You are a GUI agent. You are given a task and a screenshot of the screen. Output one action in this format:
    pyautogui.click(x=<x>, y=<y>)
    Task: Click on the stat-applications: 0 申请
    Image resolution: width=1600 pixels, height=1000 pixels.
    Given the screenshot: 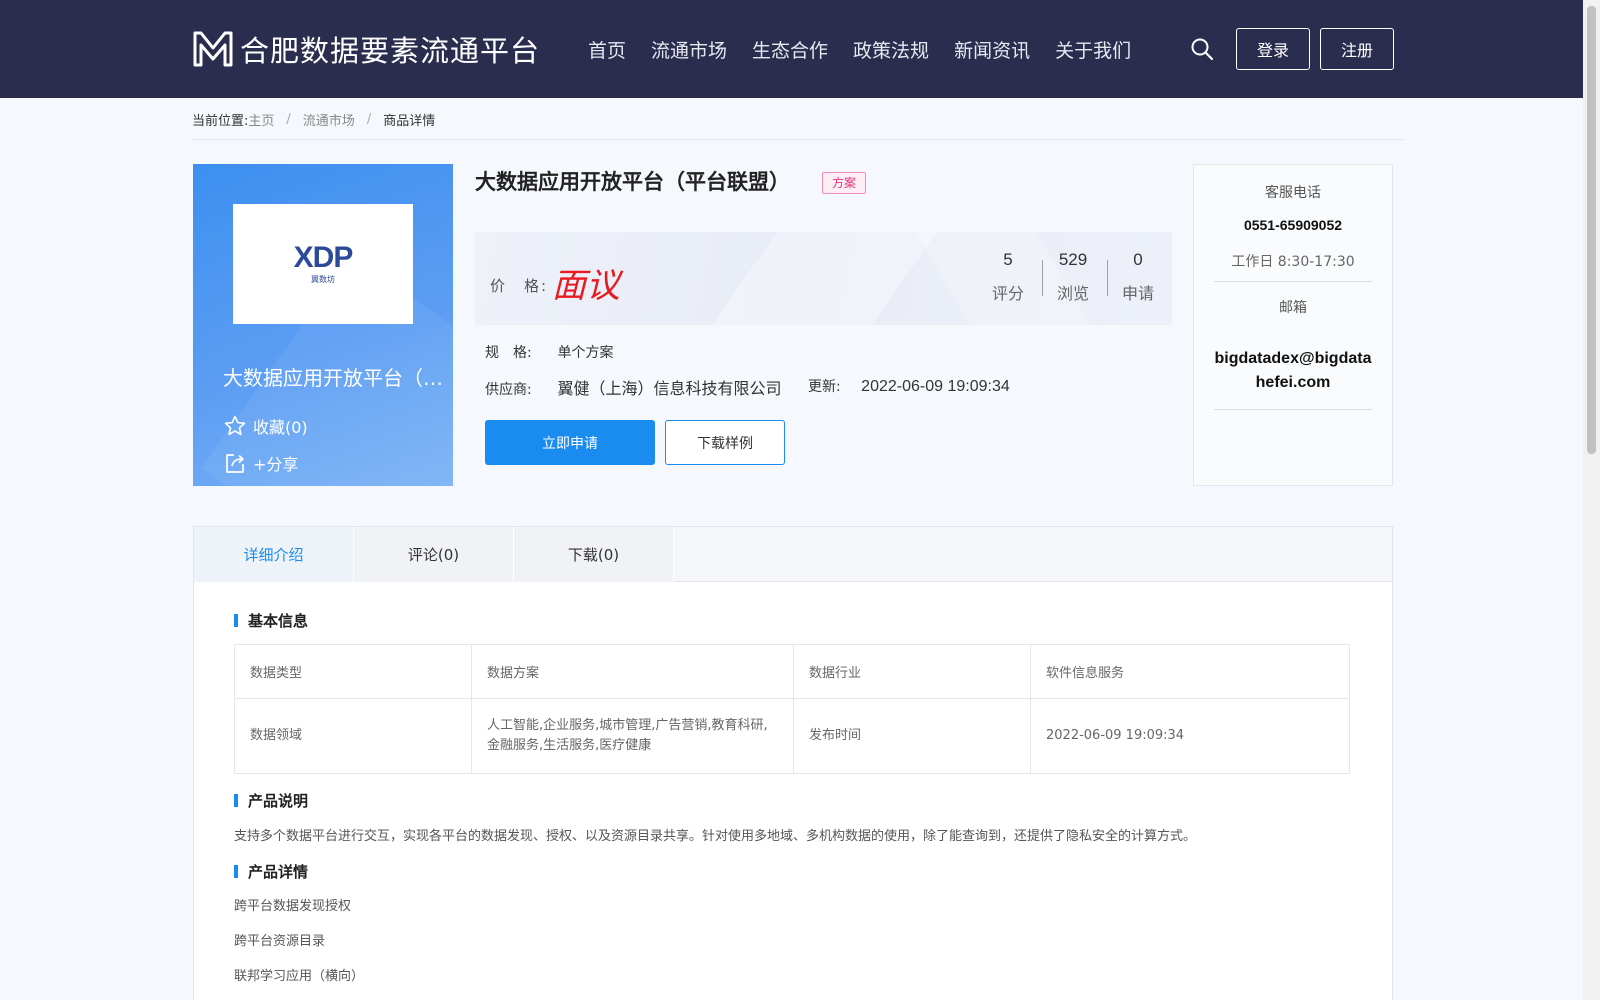 What is the action you would take?
    pyautogui.click(x=1138, y=277)
    